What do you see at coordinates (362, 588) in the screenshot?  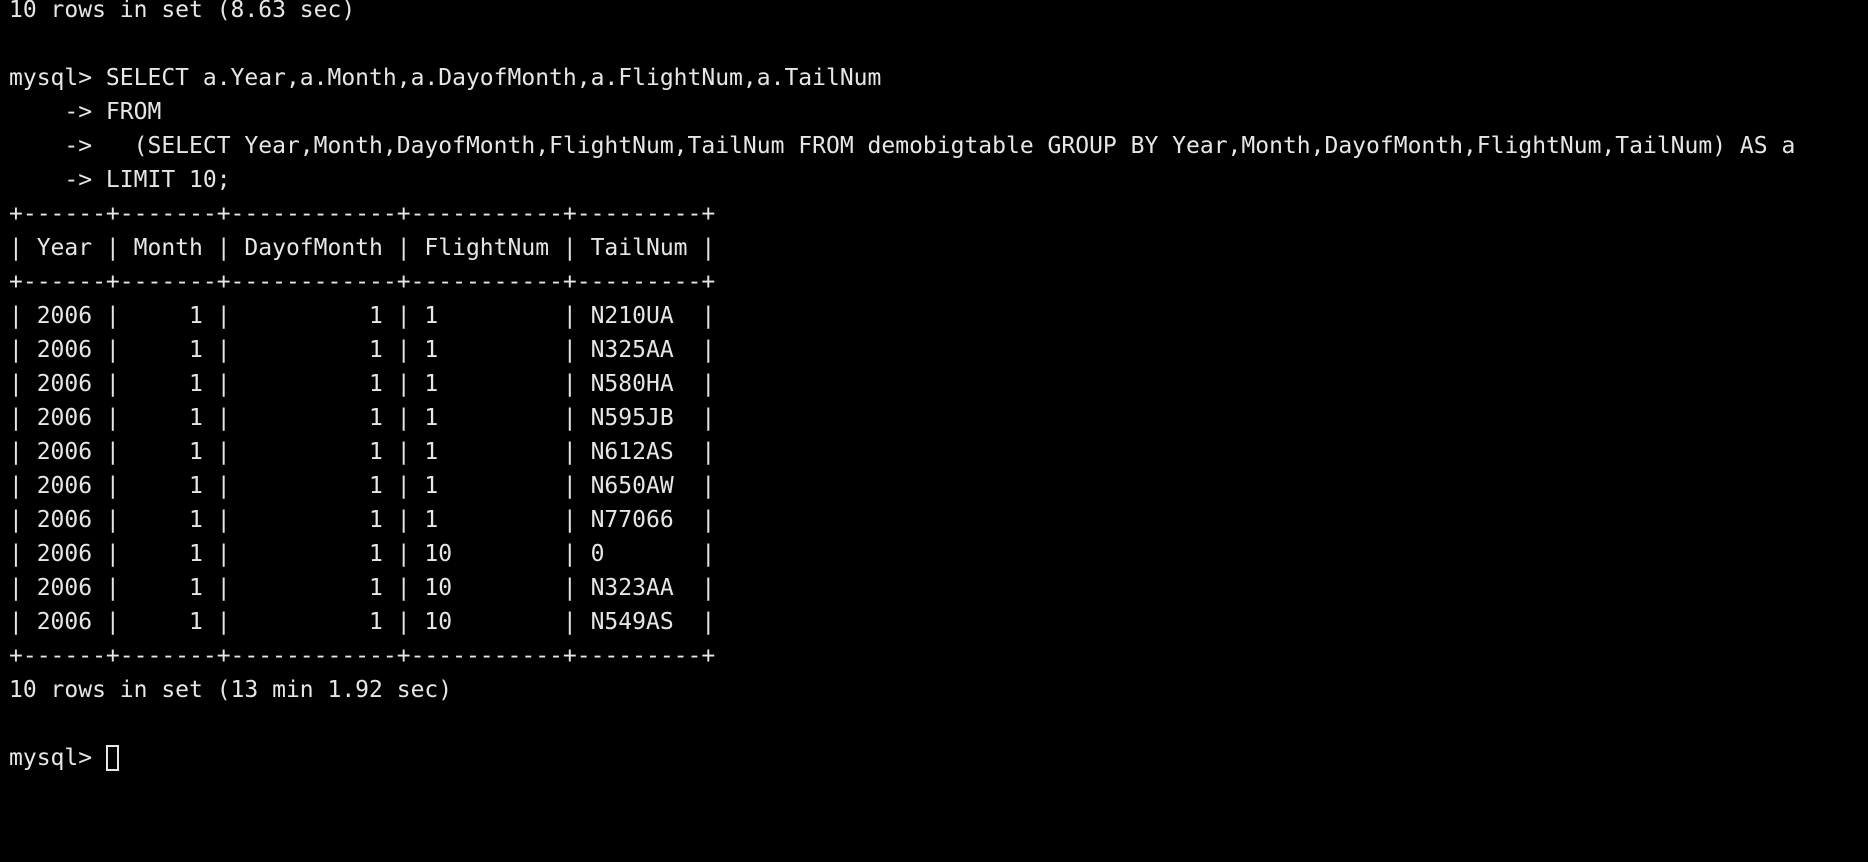 I see `table-row: | 2006 | 1 | 1 | 10 | N323AA |` at bounding box center [362, 588].